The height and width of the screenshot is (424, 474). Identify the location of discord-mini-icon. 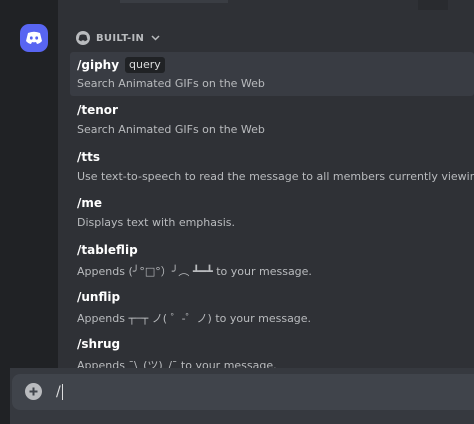
(83, 38).